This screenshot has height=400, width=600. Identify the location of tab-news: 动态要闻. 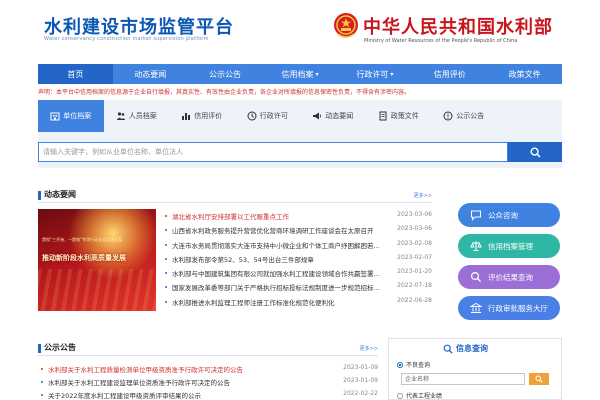
(333, 116).